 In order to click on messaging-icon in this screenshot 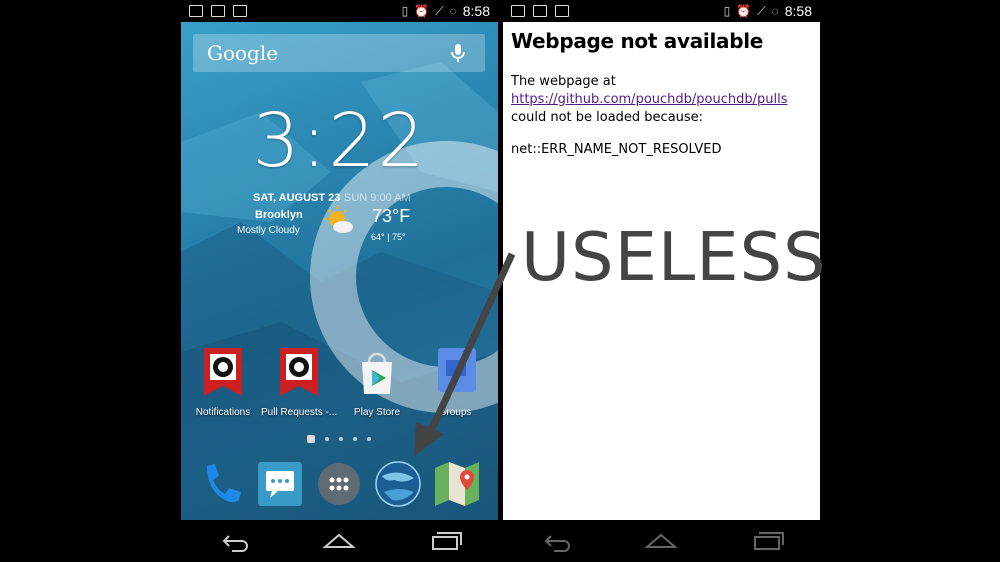, I will do `click(280, 484)`.